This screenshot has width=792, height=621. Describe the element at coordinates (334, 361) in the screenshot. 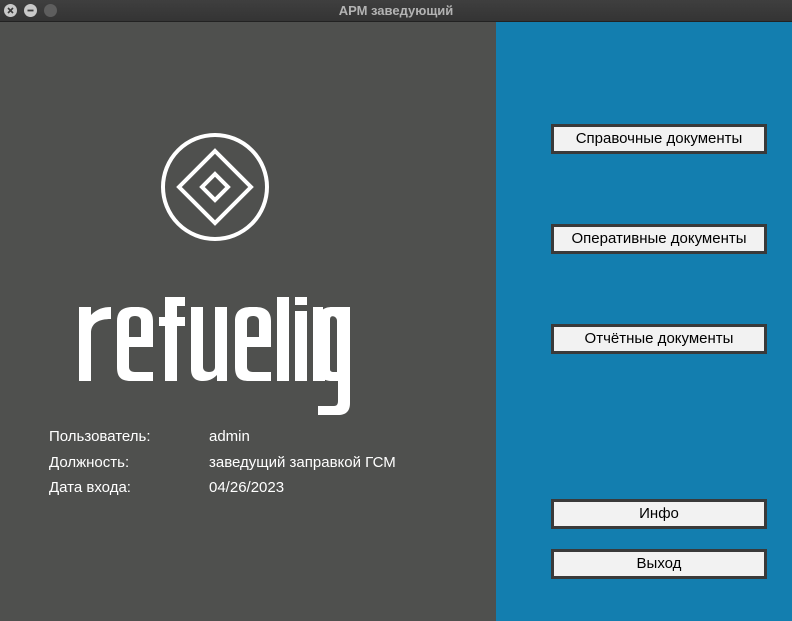

I see `refueling-logo-g` at that location.